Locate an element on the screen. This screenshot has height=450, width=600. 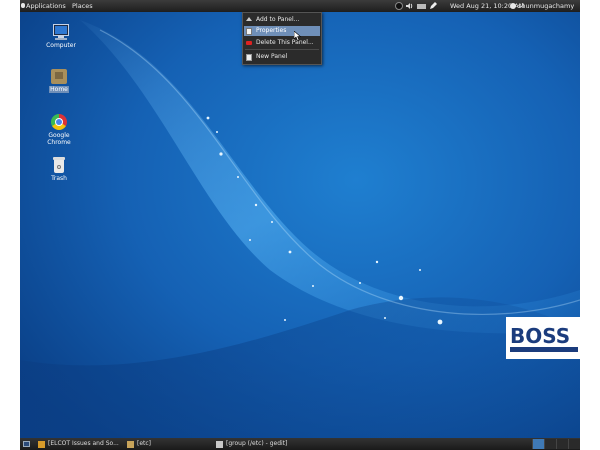
desktop-icon-home: Home is located at coordinates (59, 80).